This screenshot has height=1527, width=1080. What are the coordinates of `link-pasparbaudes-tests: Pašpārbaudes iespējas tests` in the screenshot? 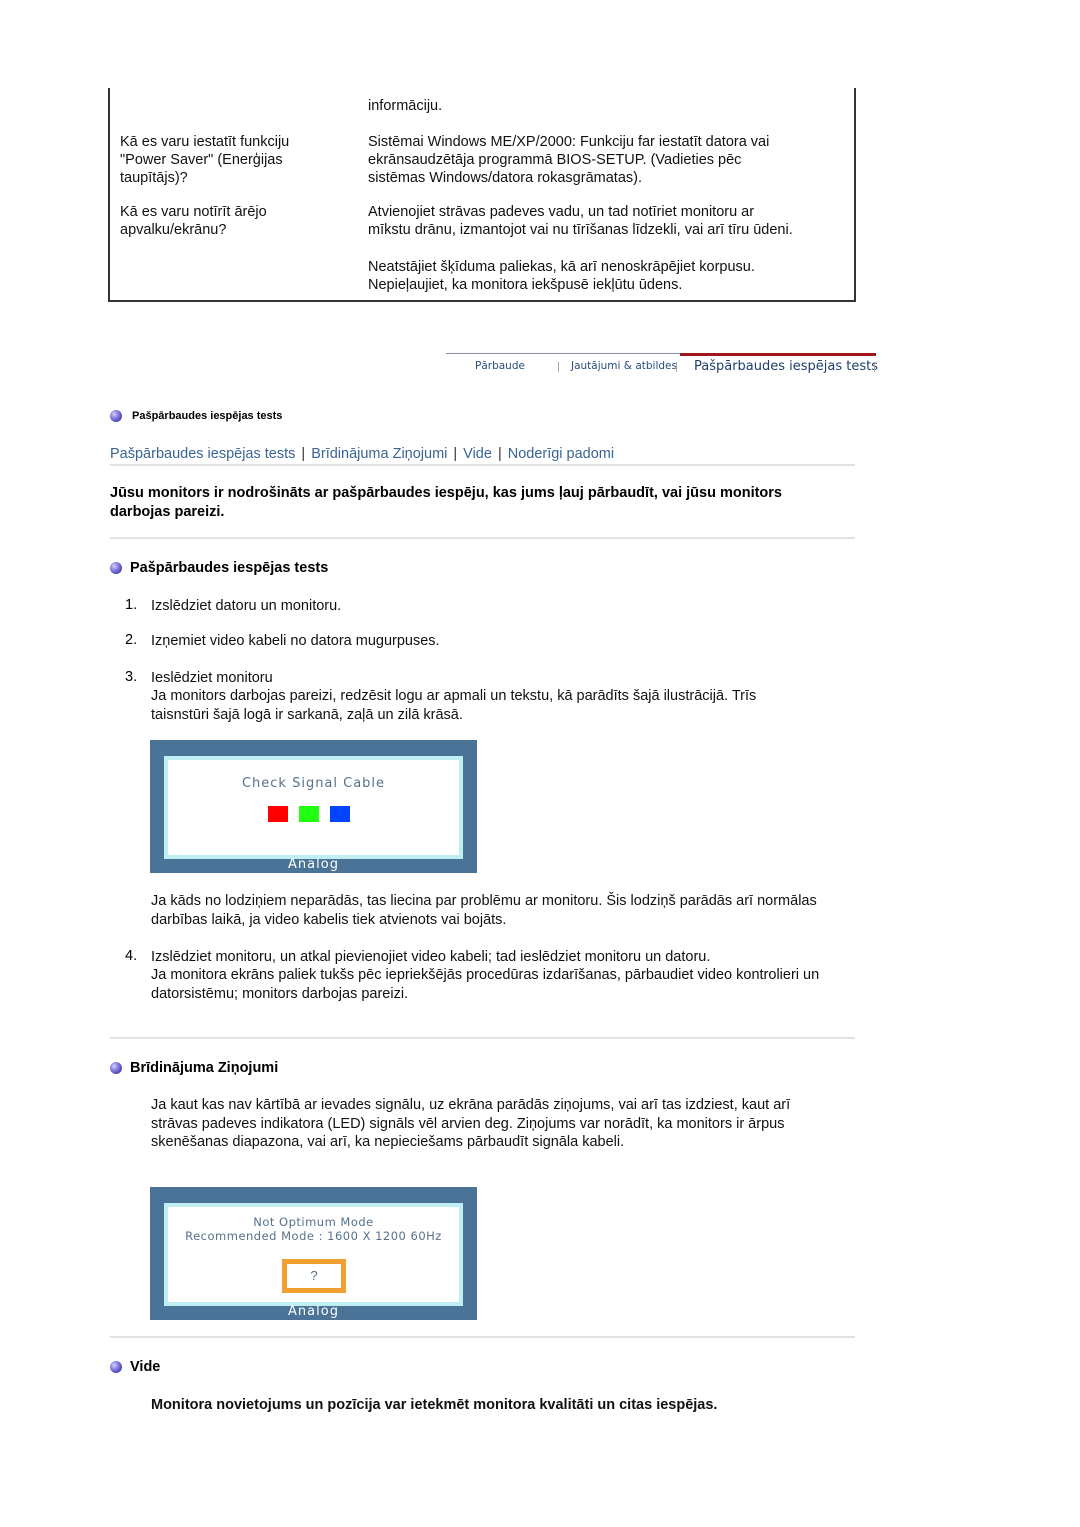 It's located at (202, 454).